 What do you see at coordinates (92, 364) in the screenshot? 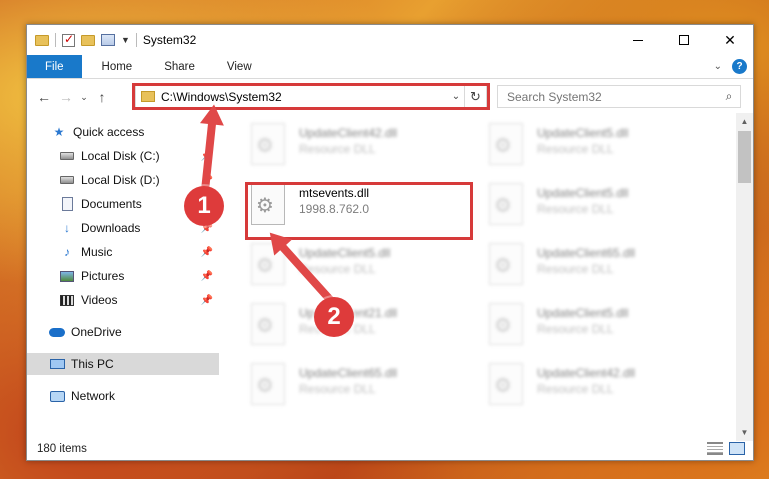
I see `sidebar-item-label: This PC` at bounding box center [92, 364].